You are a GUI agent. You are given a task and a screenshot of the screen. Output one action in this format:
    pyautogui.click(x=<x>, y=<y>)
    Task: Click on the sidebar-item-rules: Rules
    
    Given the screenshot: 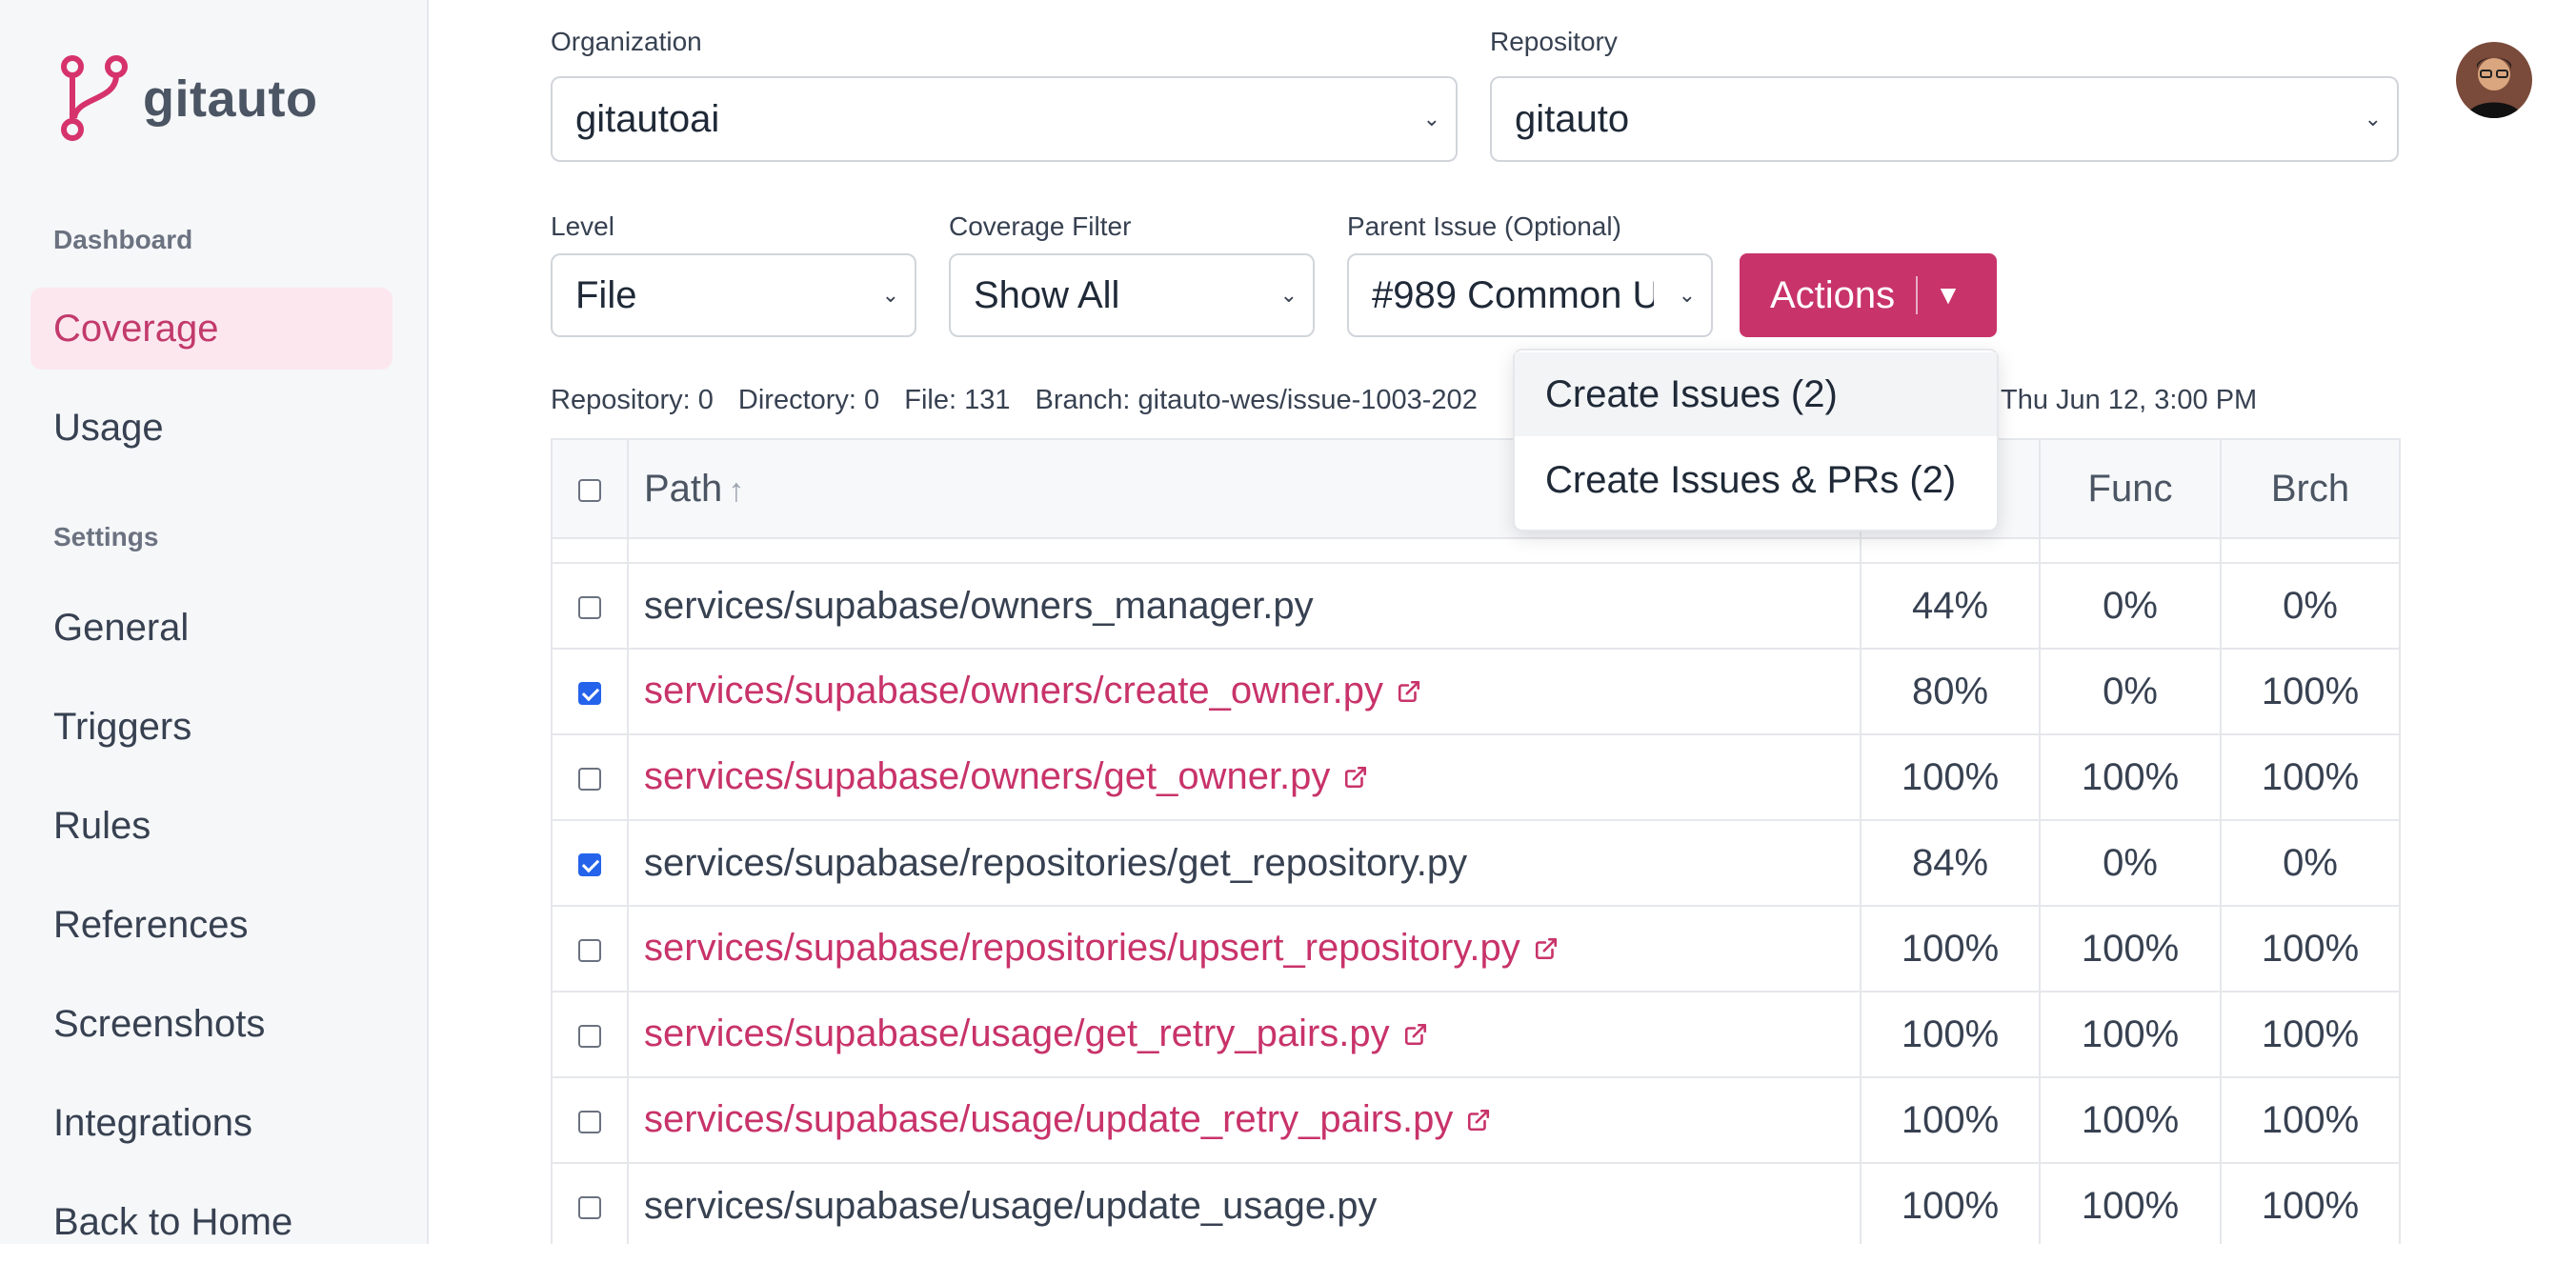 What is the action you would take?
    pyautogui.click(x=211, y=826)
    